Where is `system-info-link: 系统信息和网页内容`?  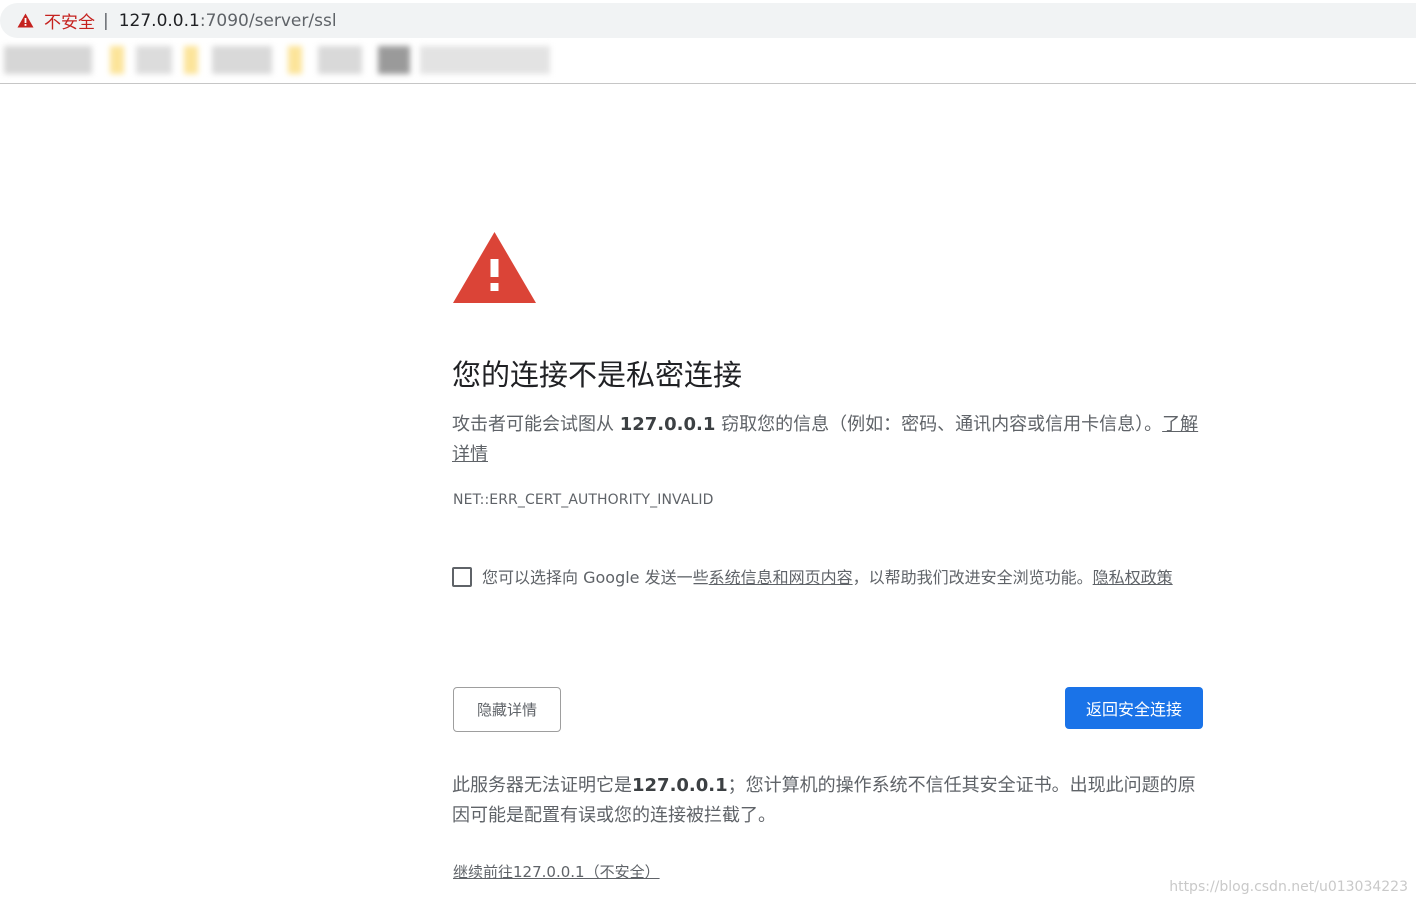
system-info-link: 系统信息和网页内容 is located at coordinates (781, 577).